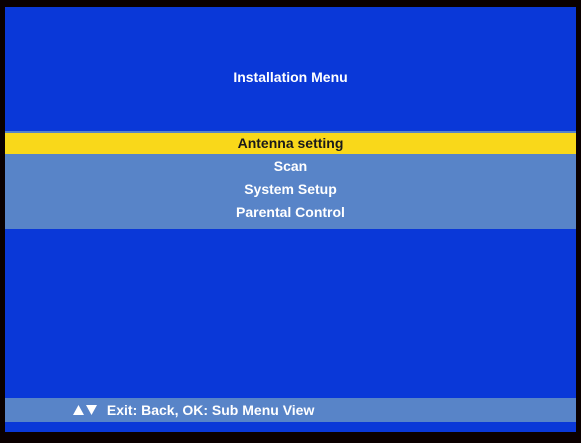  Describe the element at coordinates (290, 143) in the screenshot. I see `menu-item-antenna-setting: Antenna setting` at that location.